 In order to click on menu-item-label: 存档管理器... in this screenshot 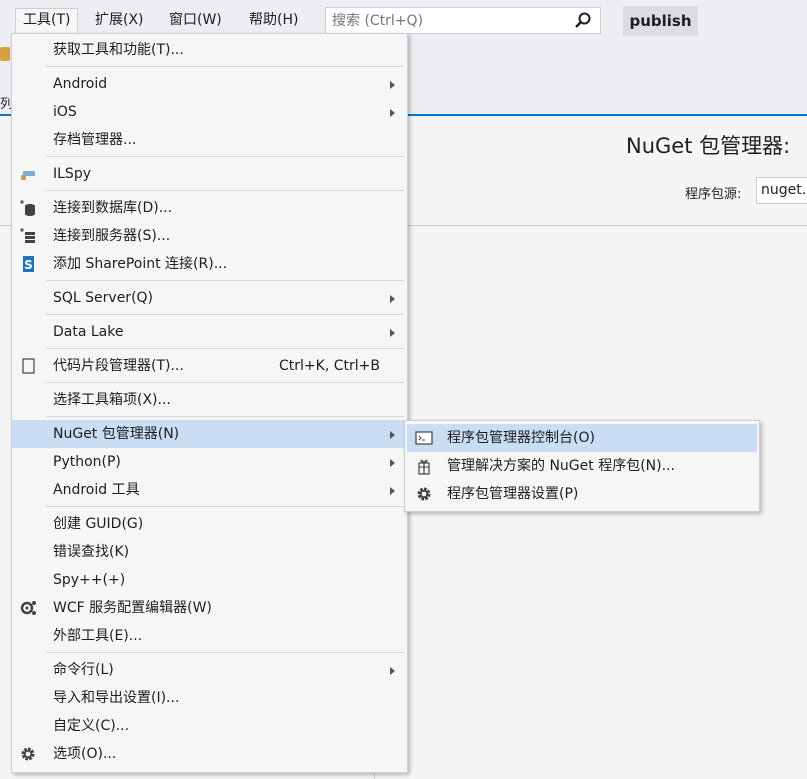, I will do `click(95, 140)`.